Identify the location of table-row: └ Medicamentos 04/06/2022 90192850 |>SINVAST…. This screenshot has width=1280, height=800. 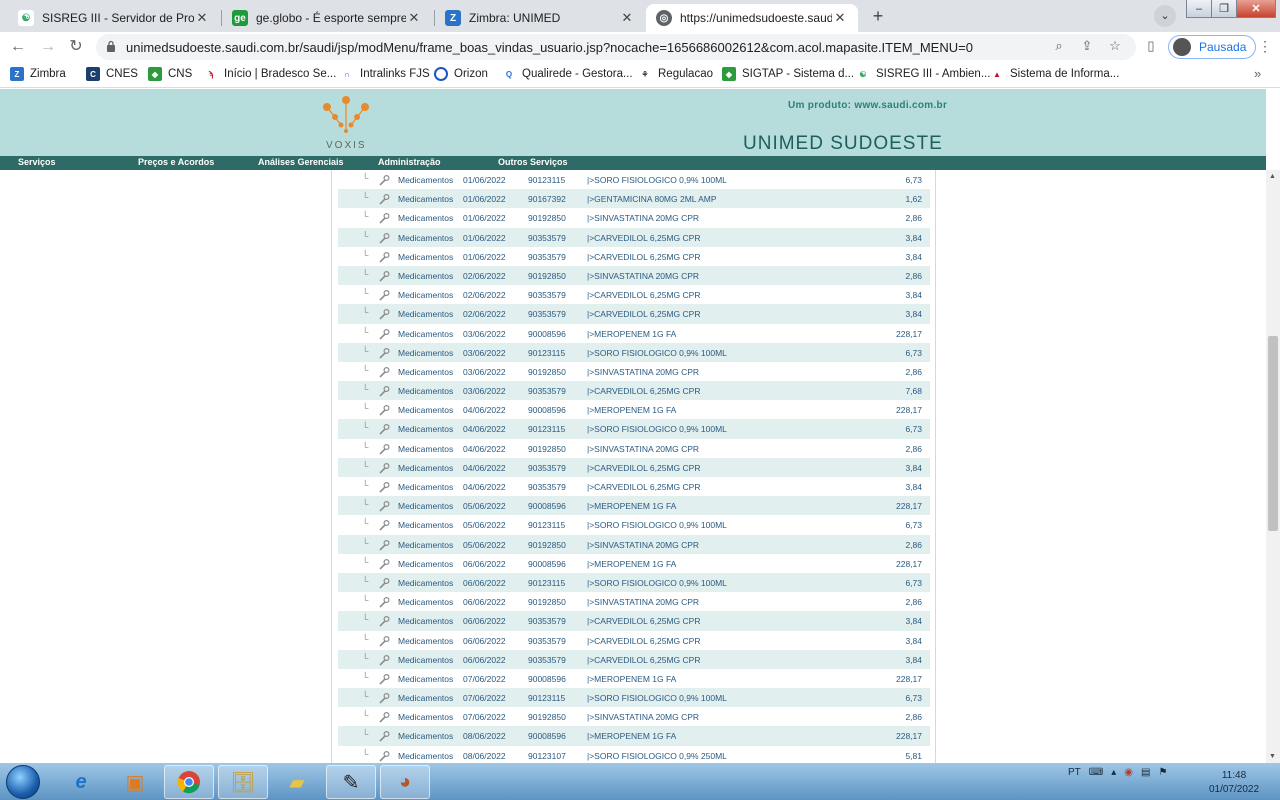
(634, 448).